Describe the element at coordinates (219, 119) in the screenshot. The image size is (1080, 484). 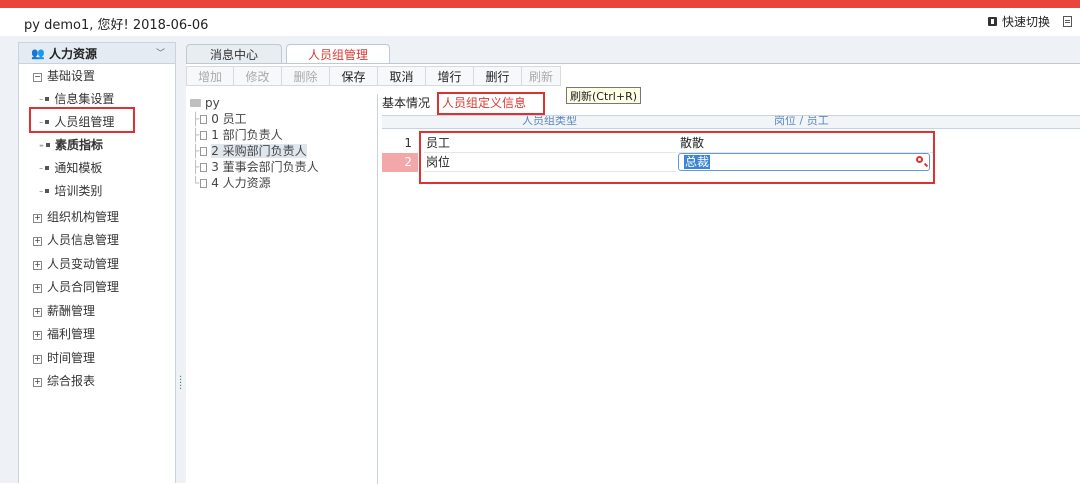
I see `tree-item: ├ 0 员工` at that location.